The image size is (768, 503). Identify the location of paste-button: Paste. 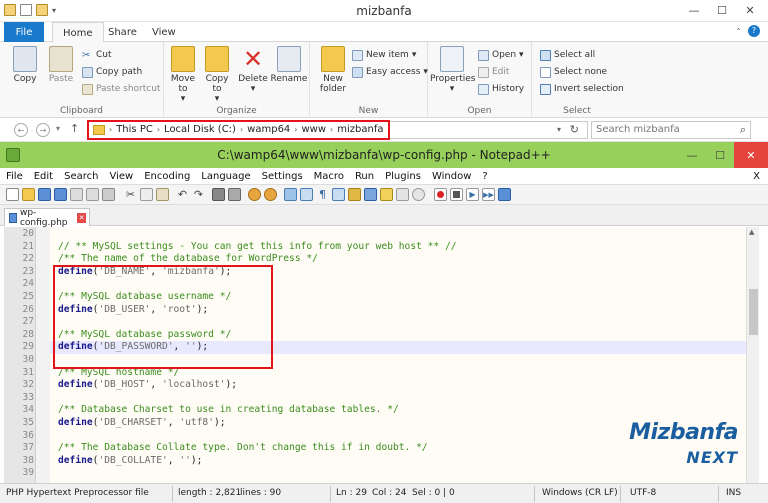
(61, 65).